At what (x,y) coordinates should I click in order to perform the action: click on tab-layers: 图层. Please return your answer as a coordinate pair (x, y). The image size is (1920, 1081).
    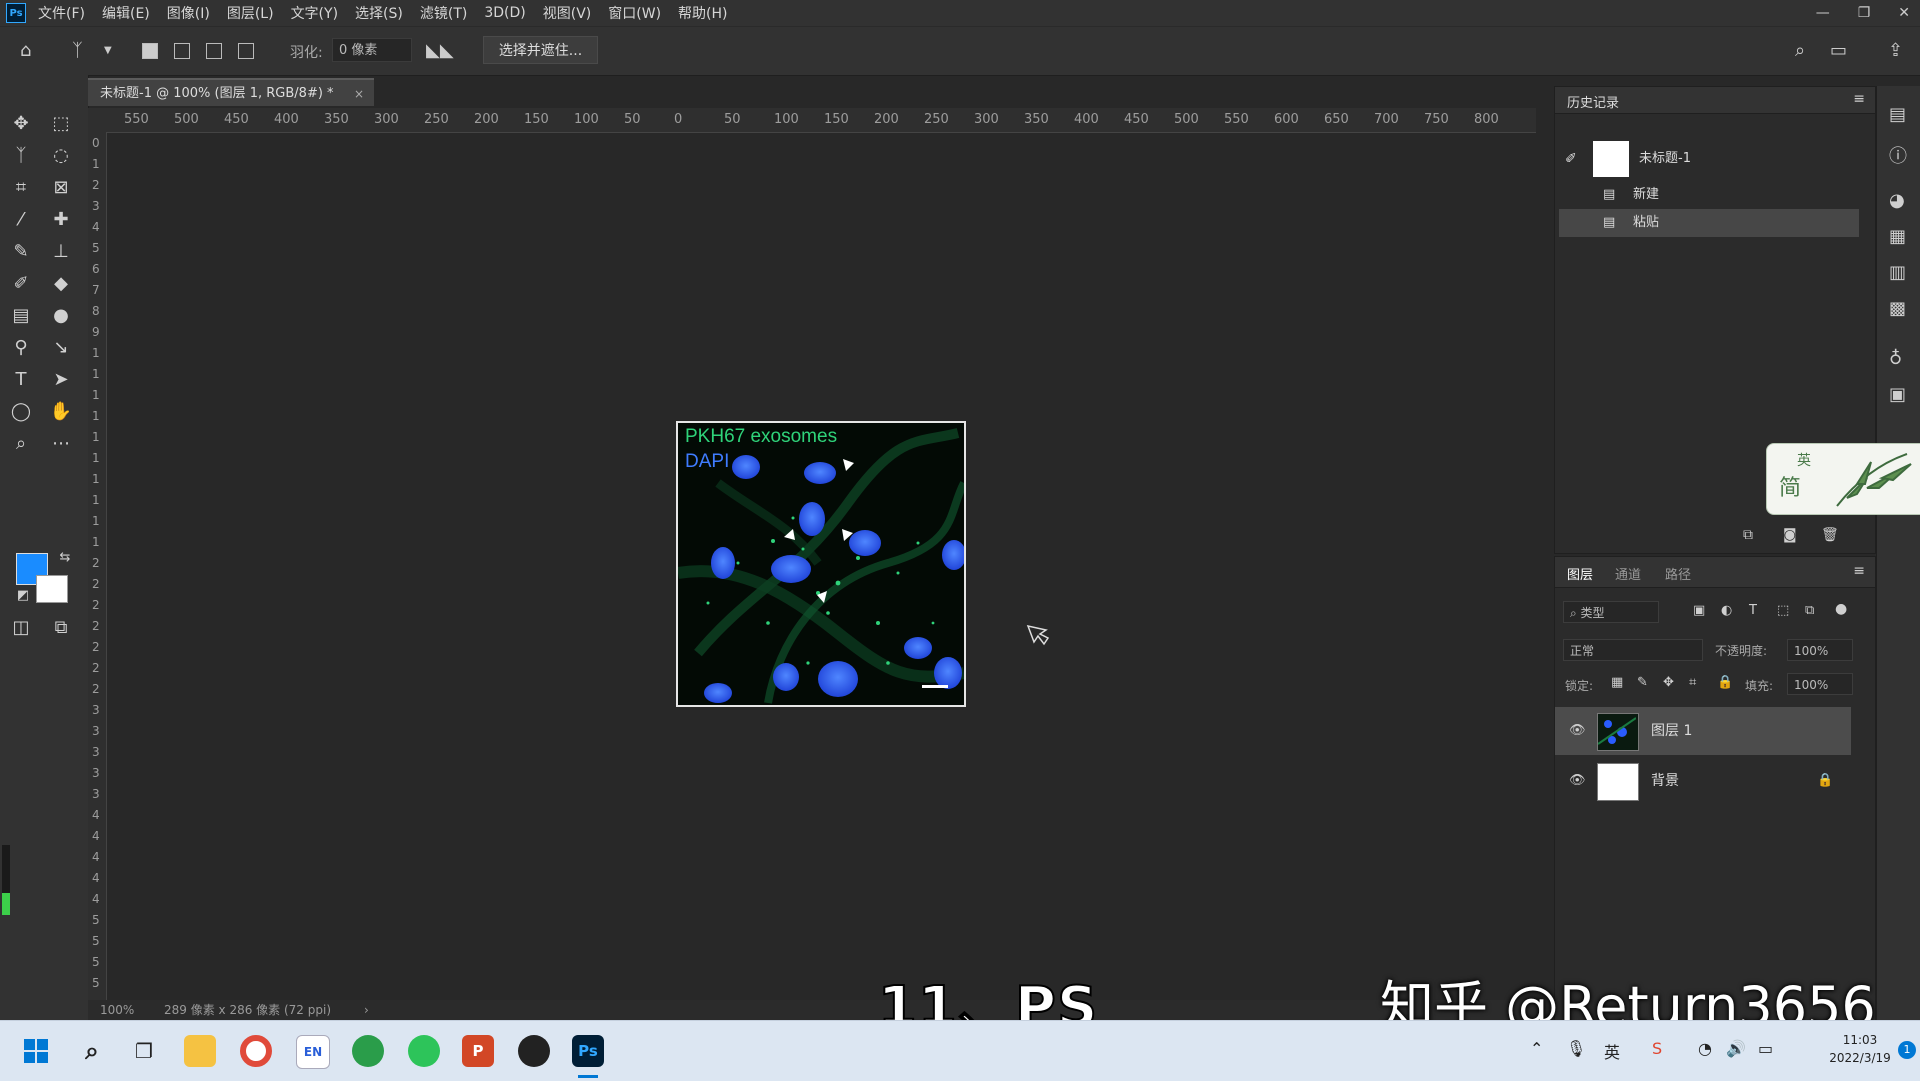
    Looking at the image, I should click on (1580, 573).